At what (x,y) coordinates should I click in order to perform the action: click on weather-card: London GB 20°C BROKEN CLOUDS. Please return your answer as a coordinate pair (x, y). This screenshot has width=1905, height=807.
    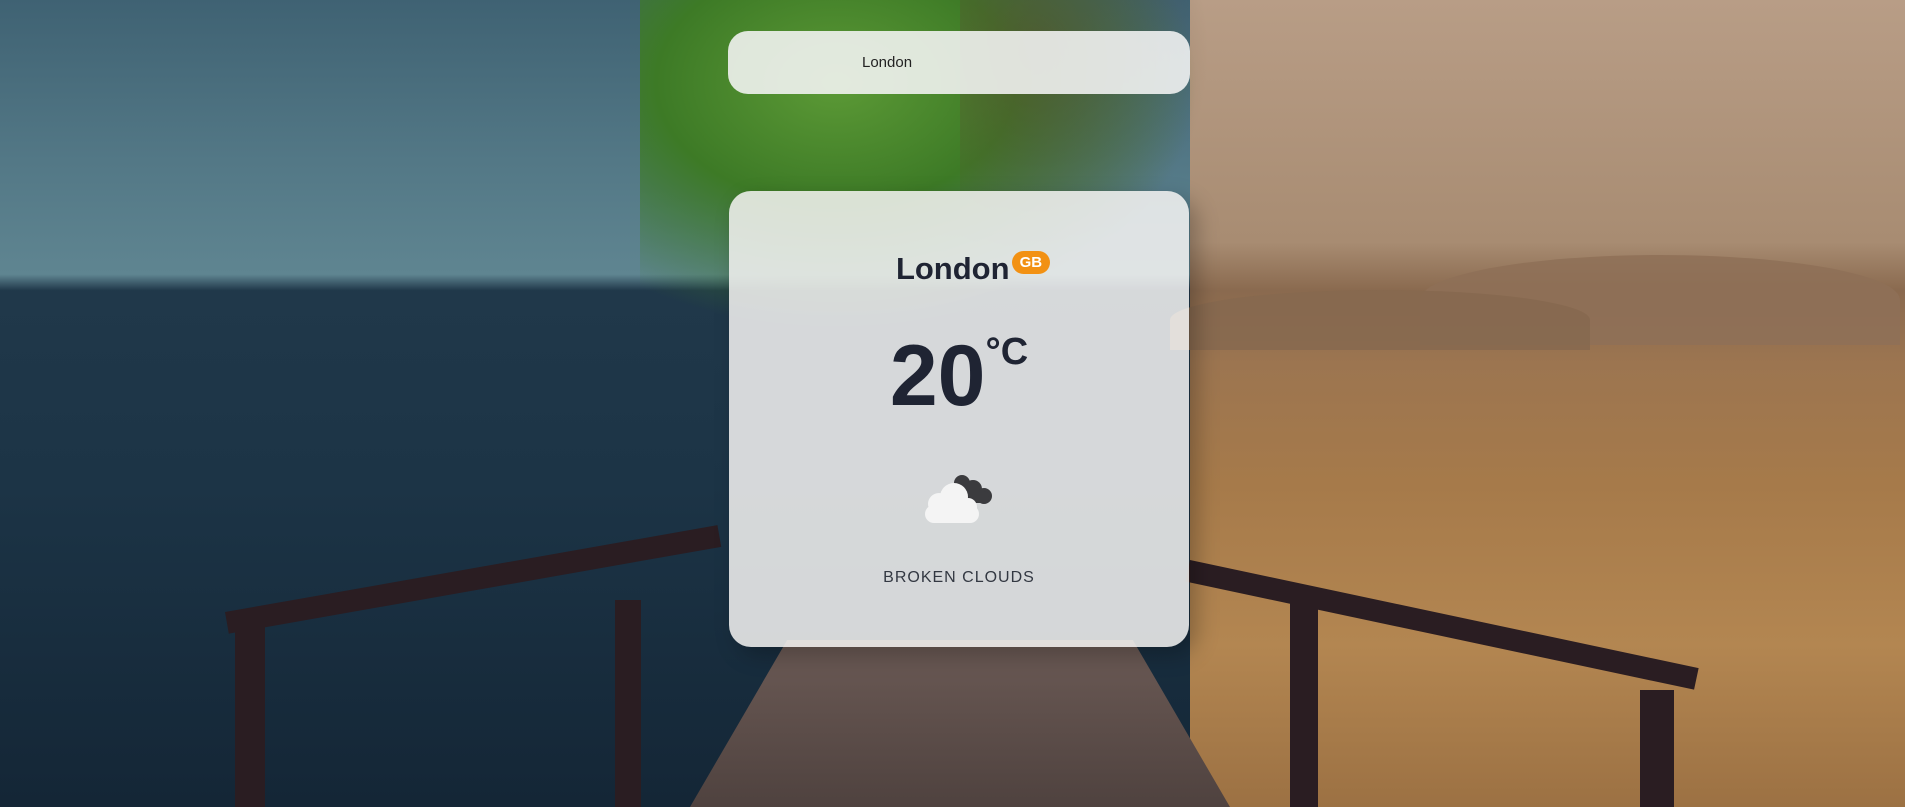
    Looking at the image, I should click on (959, 419).